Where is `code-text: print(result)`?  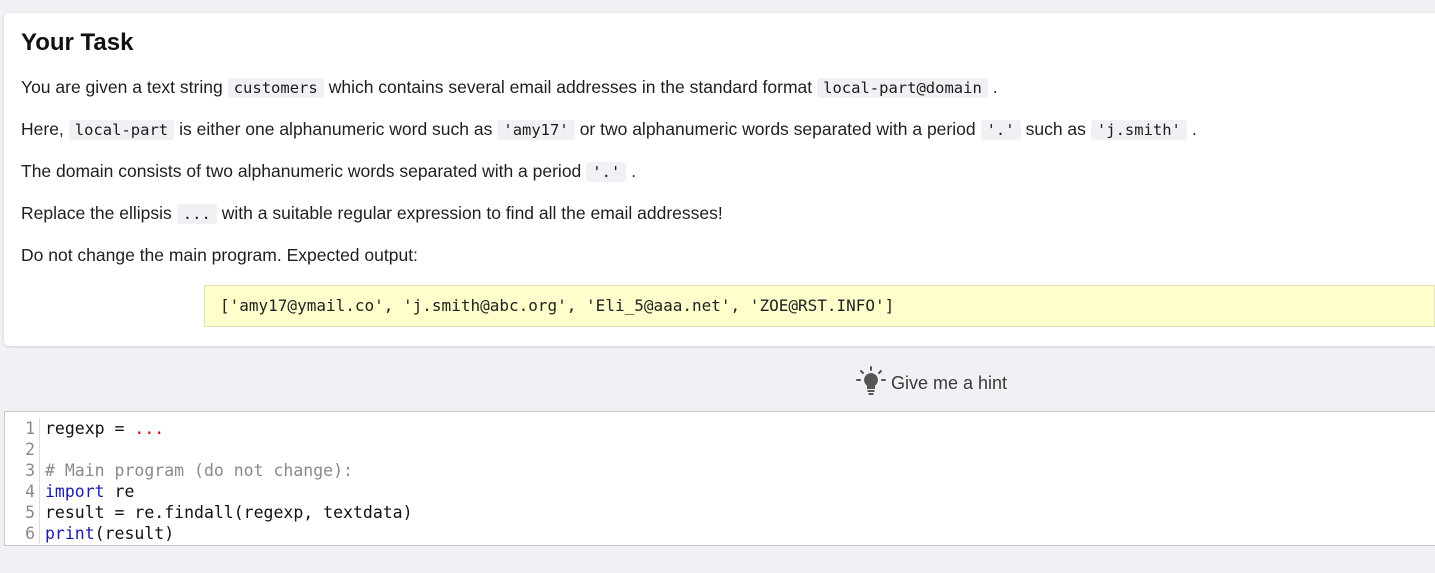 code-text: print(result) is located at coordinates (107, 533).